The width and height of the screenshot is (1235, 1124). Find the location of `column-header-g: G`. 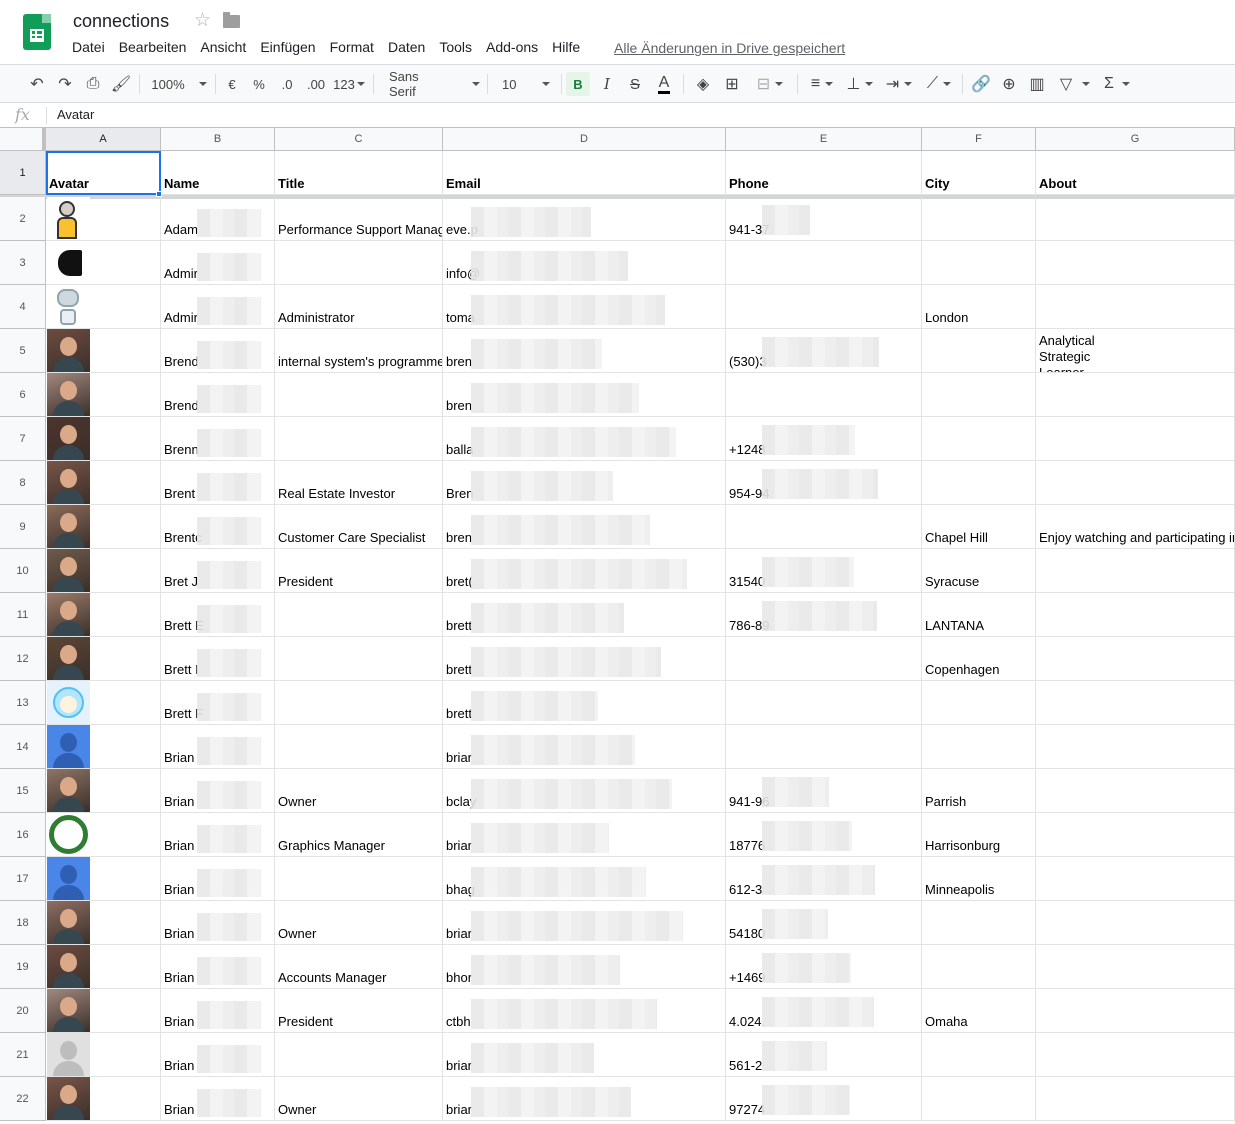

column-header-g: G is located at coordinates (1135, 139).